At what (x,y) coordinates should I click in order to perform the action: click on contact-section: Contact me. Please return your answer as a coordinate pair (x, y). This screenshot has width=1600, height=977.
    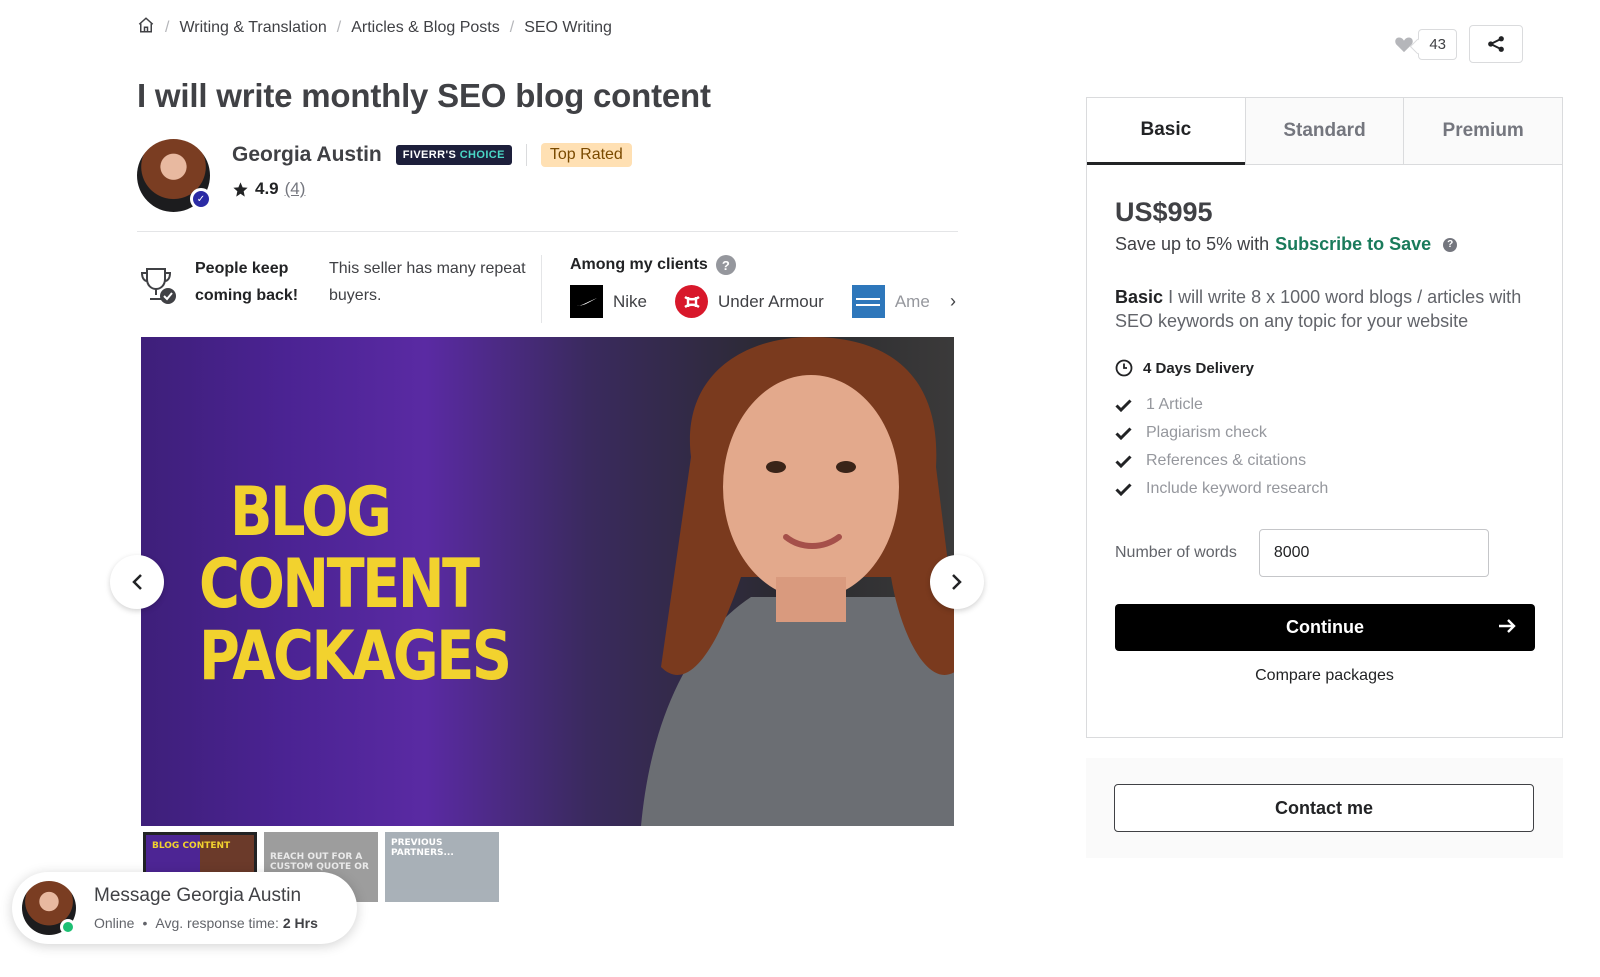
    Looking at the image, I should click on (1324, 808).